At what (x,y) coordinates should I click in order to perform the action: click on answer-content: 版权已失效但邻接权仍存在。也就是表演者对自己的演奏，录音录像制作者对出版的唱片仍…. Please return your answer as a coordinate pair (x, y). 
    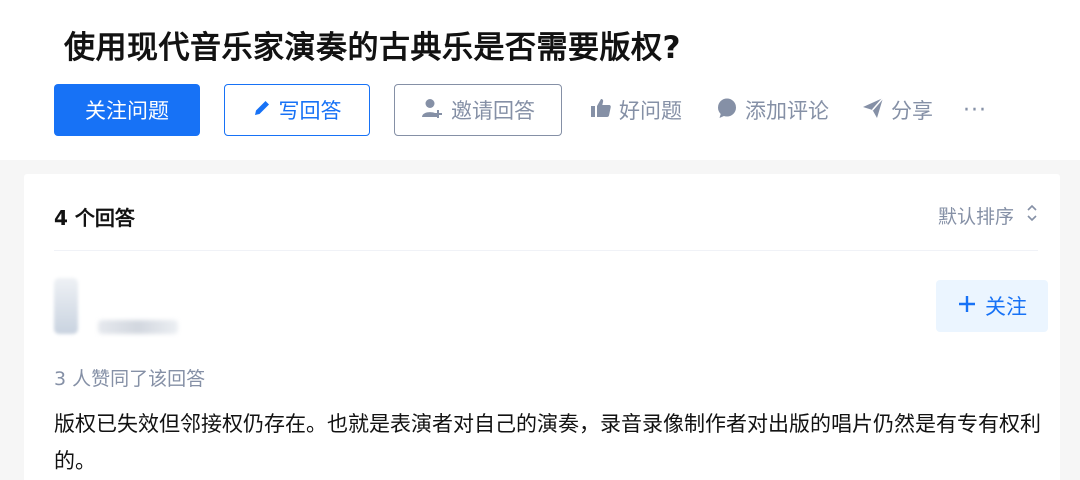
    Looking at the image, I should click on (547, 442).